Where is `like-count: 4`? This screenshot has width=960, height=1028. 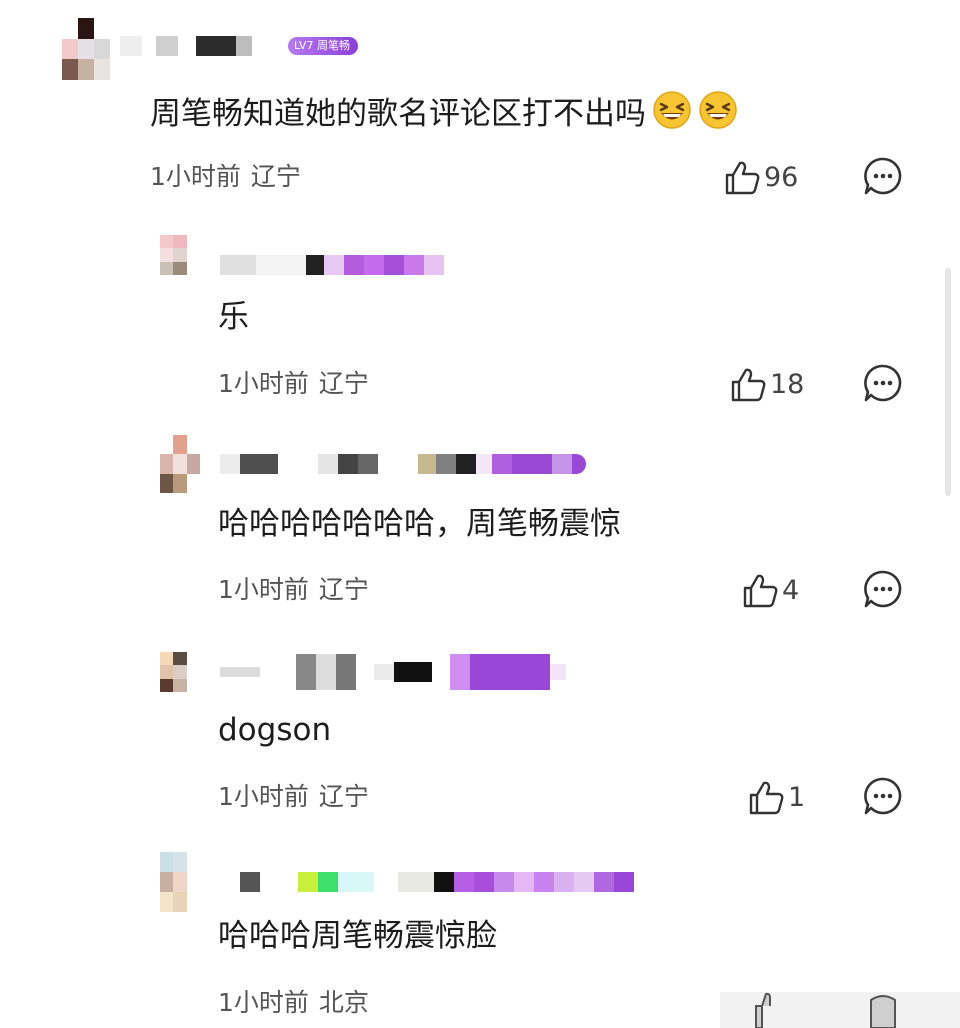 like-count: 4 is located at coordinates (791, 590).